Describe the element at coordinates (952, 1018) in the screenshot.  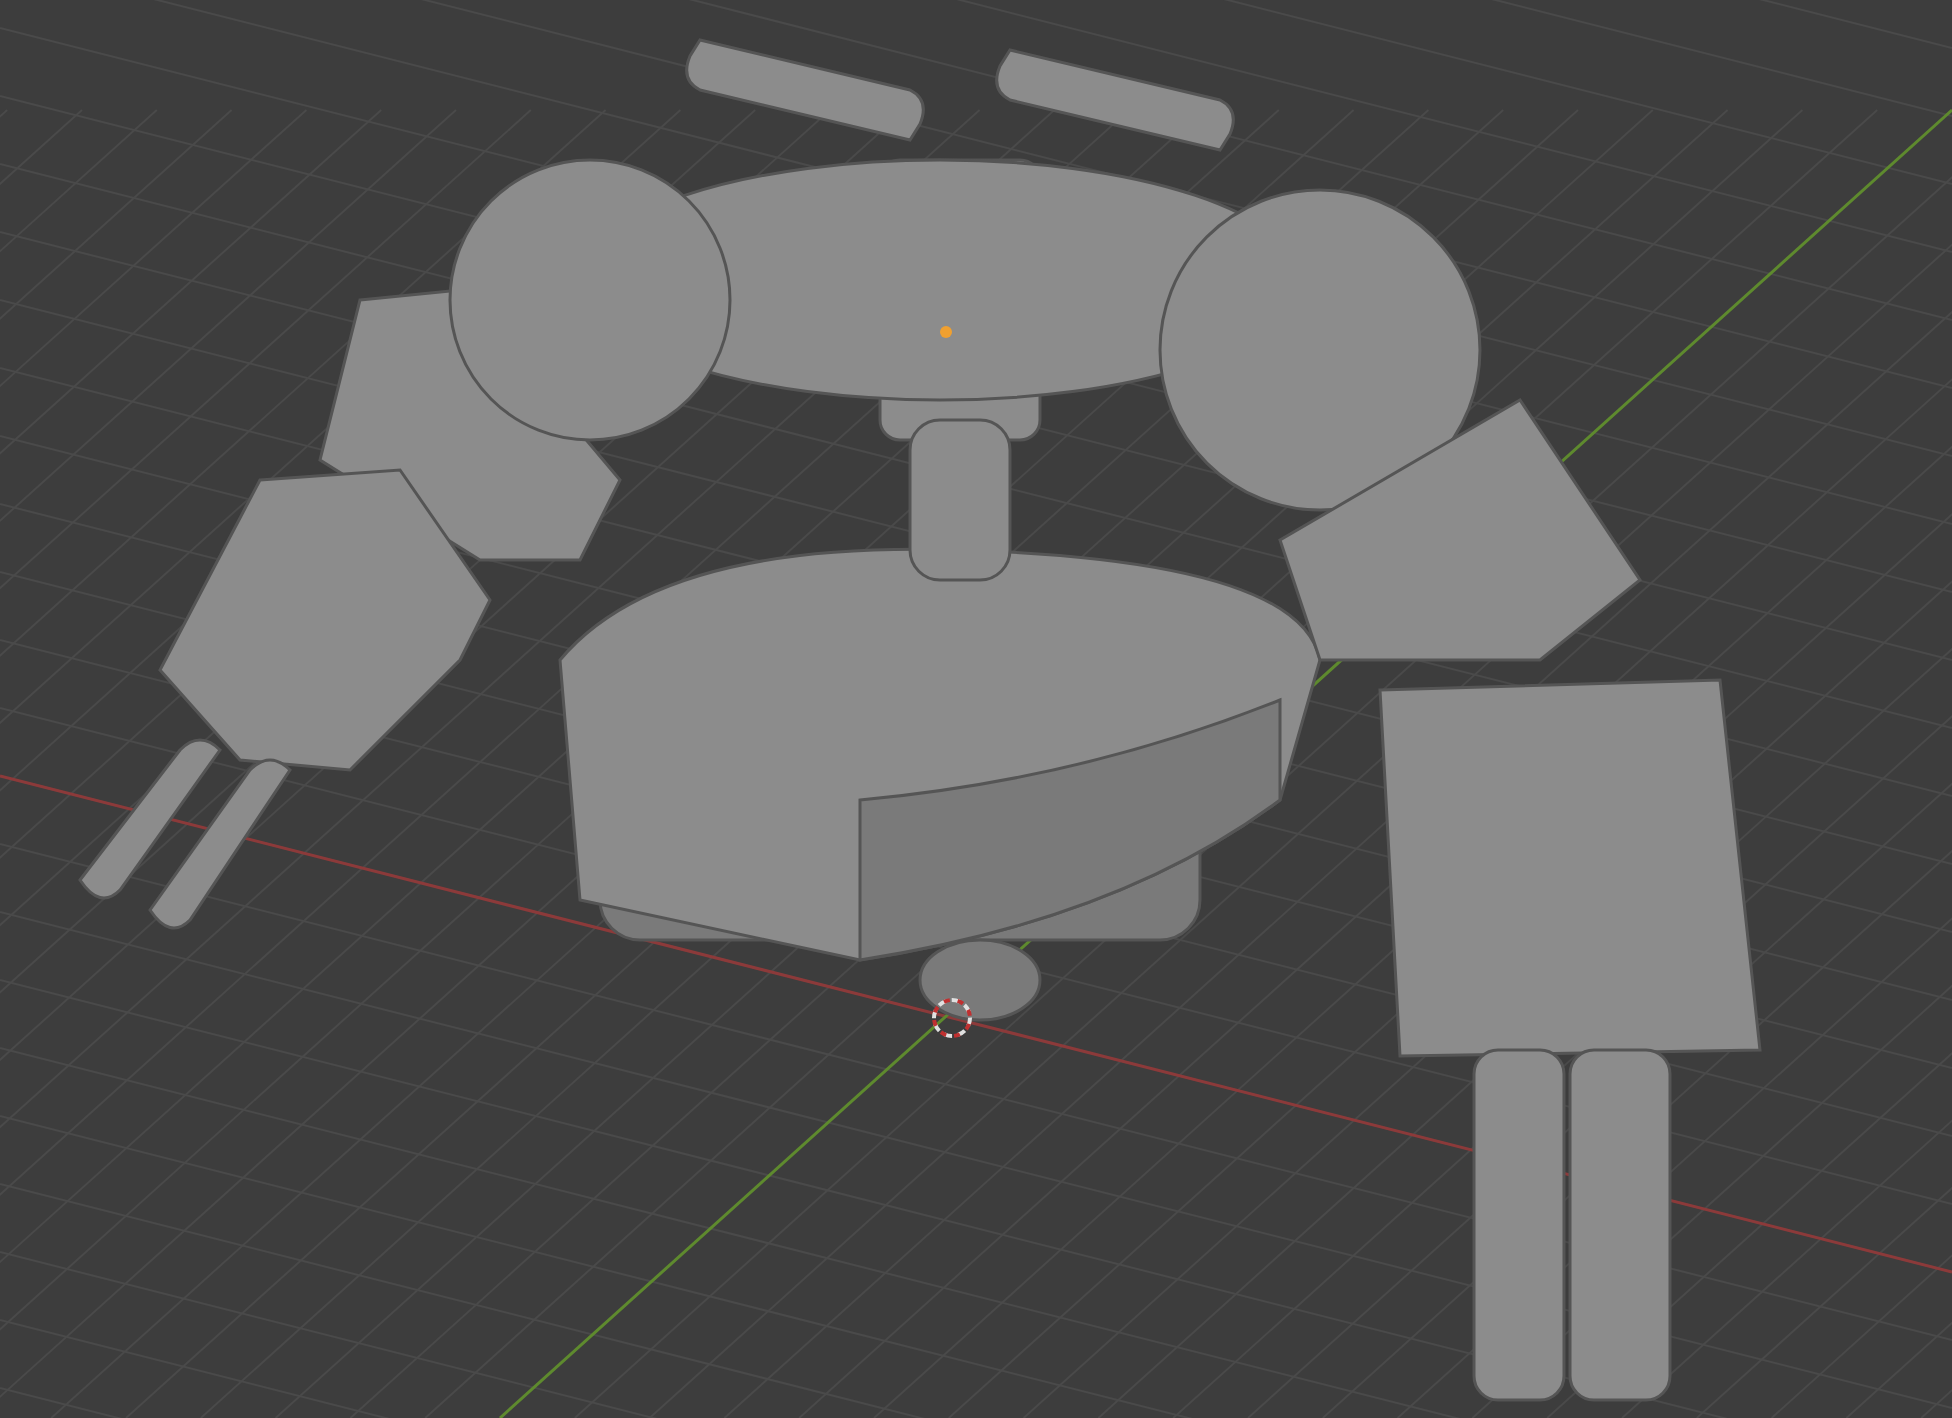
I see `3d-cursor-icon` at that location.